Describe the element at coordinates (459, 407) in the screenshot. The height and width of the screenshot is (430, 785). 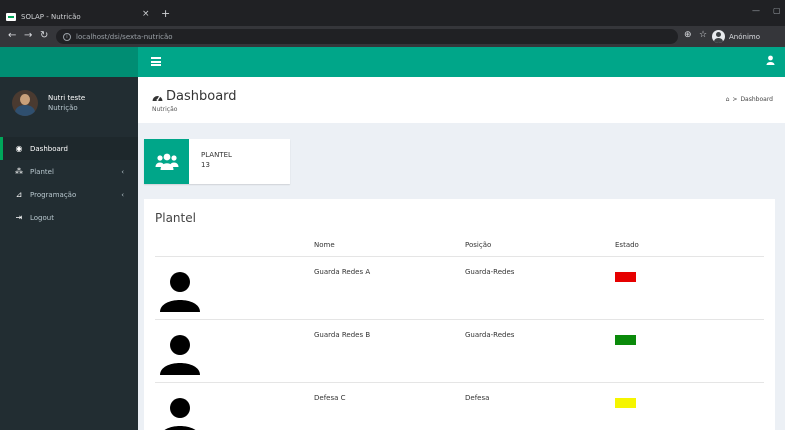
I see `table-row: Defesa C Defesa` at that location.